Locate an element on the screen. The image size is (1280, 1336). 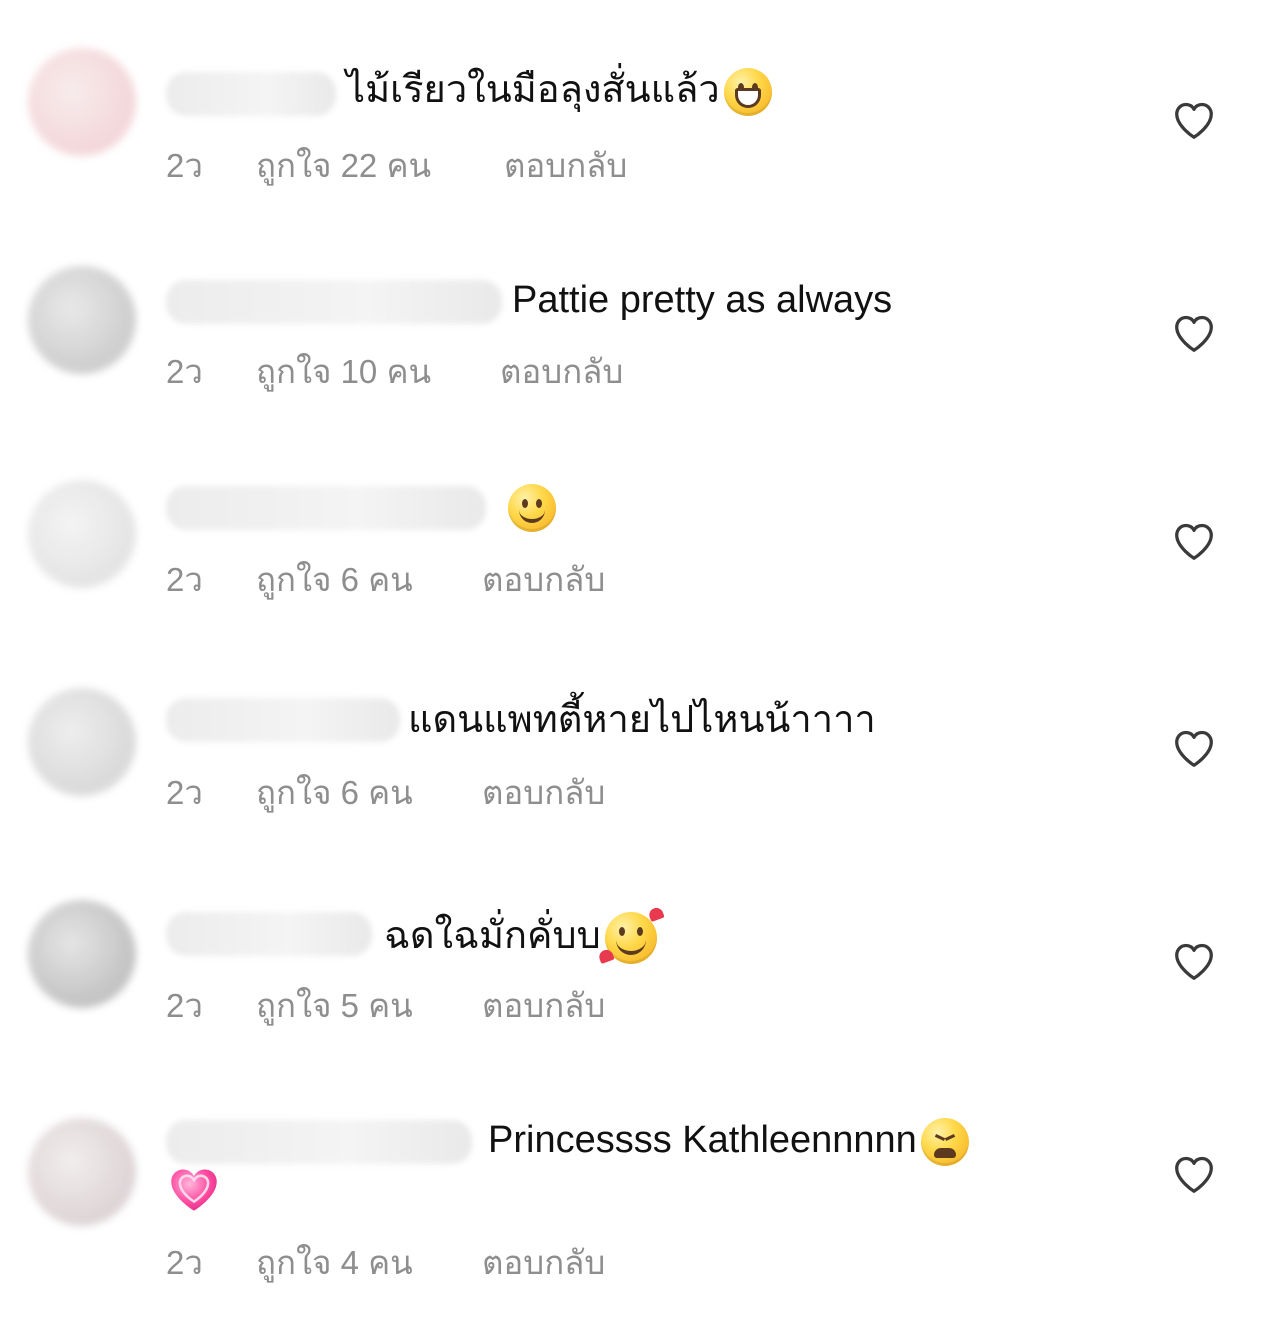
comment-text: แดนแพทตี้หายไปไหนน้าาาา is located at coordinates (642, 720).